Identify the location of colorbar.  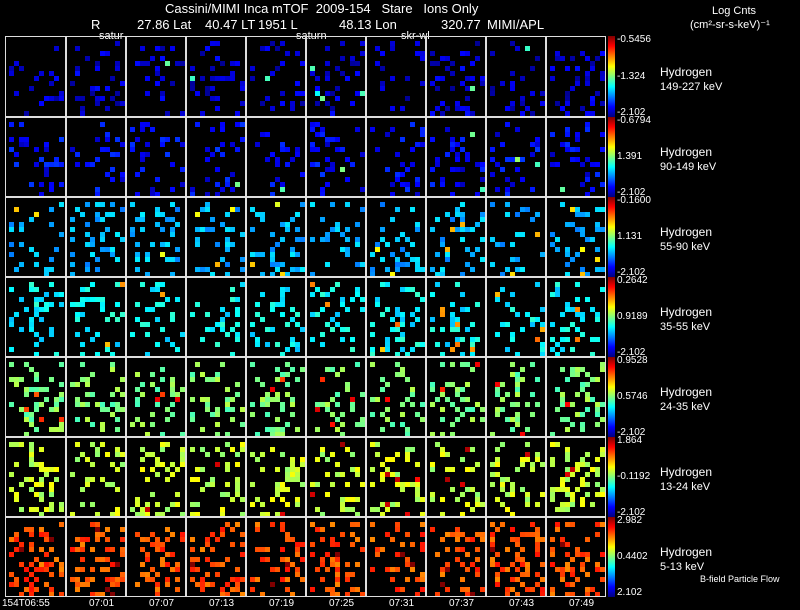
(611, 237).